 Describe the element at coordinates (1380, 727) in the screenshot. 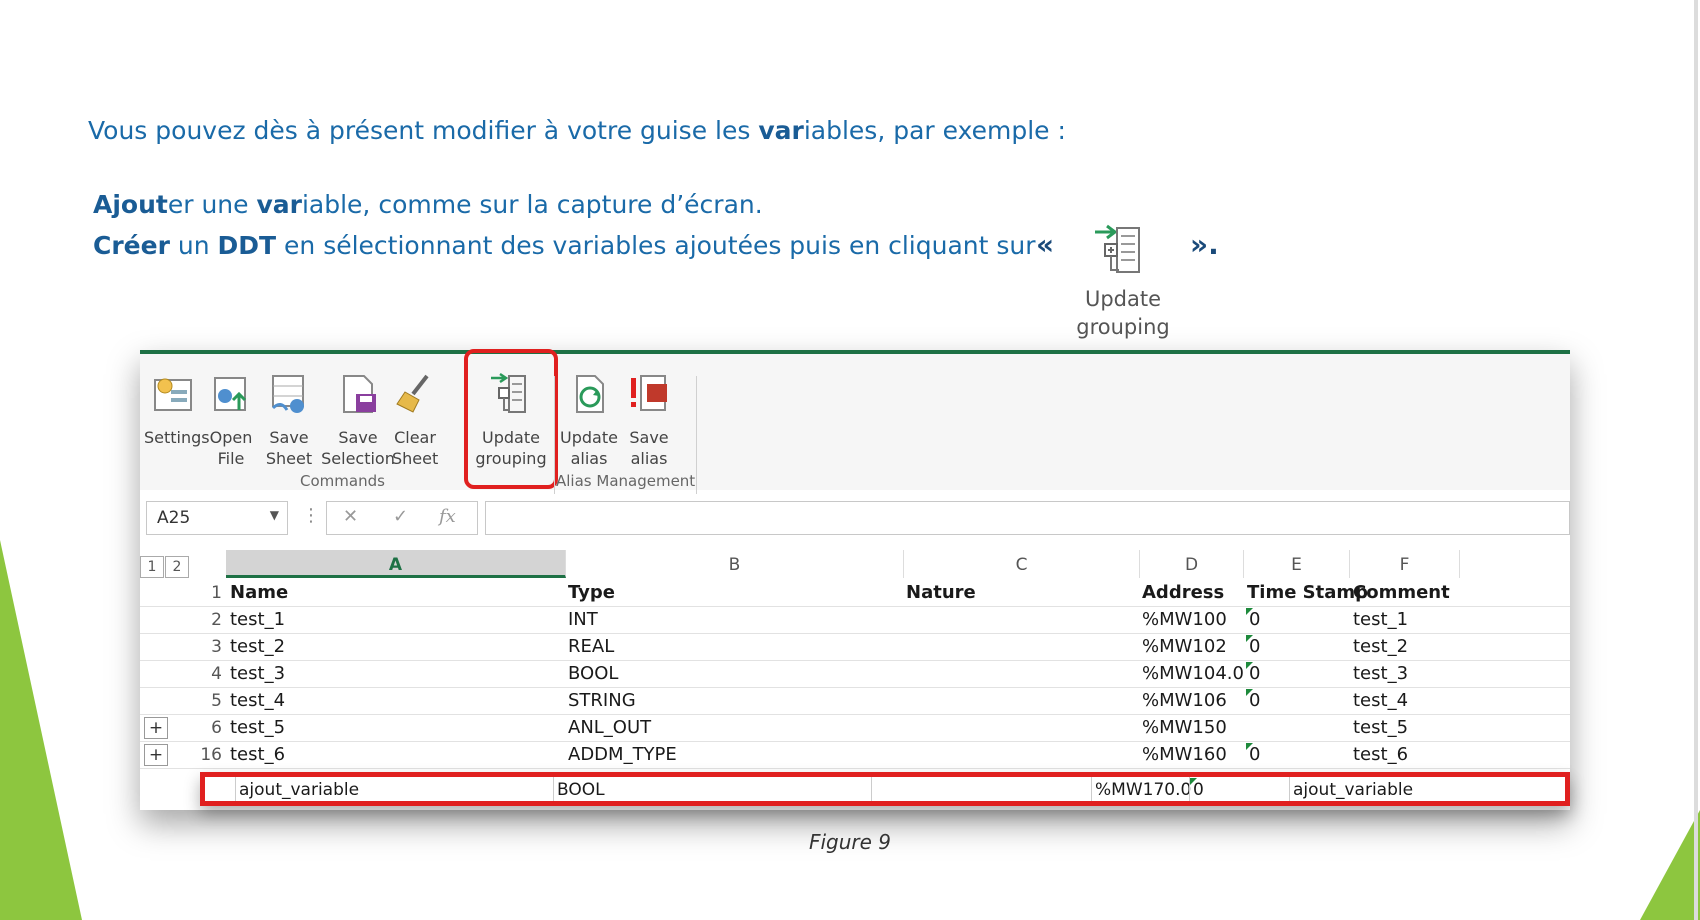

I see `cell-comment: test_5` at that location.